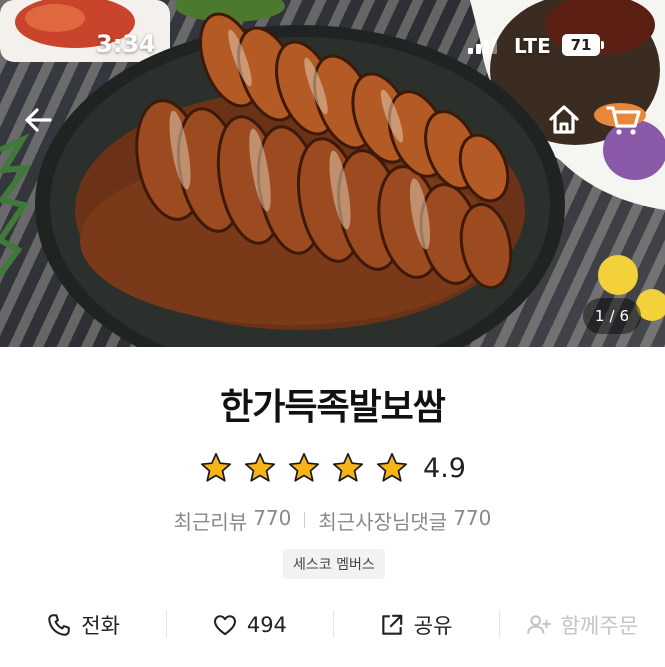  Describe the element at coordinates (333, 407) in the screenshot. I see `store-name: 한가득족발보쌈` at that location.